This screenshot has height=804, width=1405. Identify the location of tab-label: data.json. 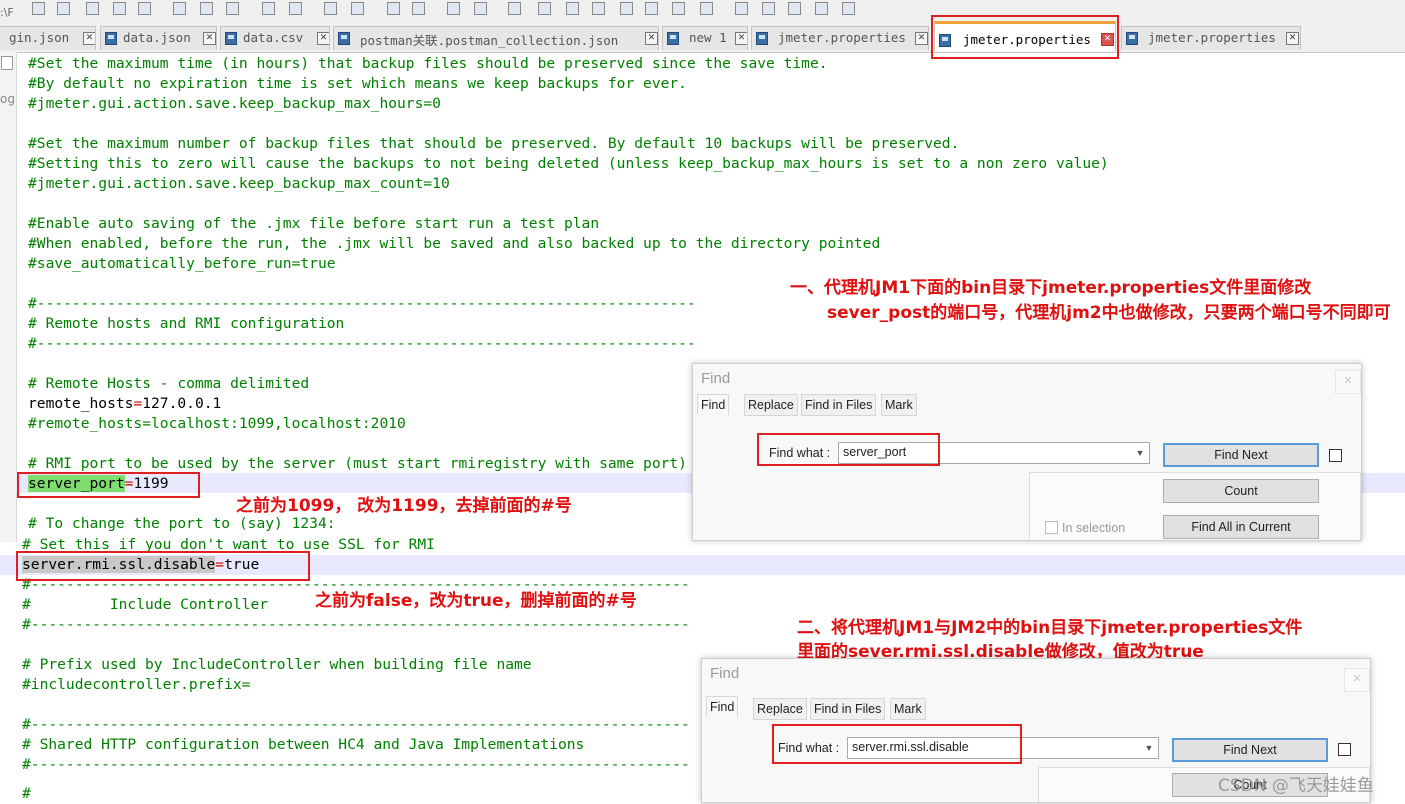
(157, 37).